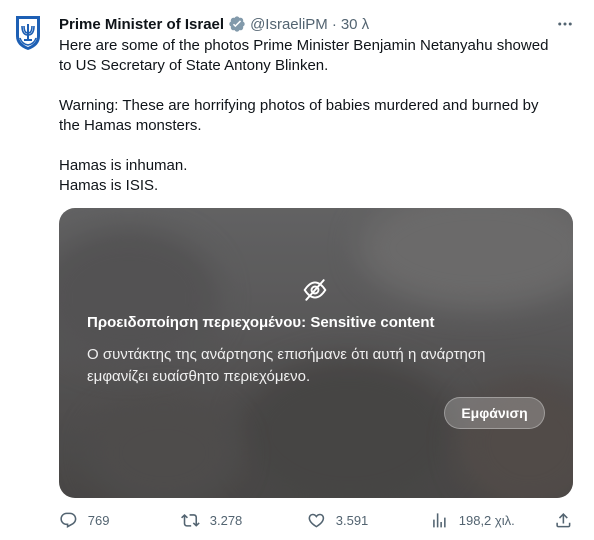 The width and height of the screenshot is (594, 540). Describe the element at coordinates (297, 520) in the screenshot. I see `tweet-actions: 769 3.278 3.591 198,2 χιλ.` at that location.